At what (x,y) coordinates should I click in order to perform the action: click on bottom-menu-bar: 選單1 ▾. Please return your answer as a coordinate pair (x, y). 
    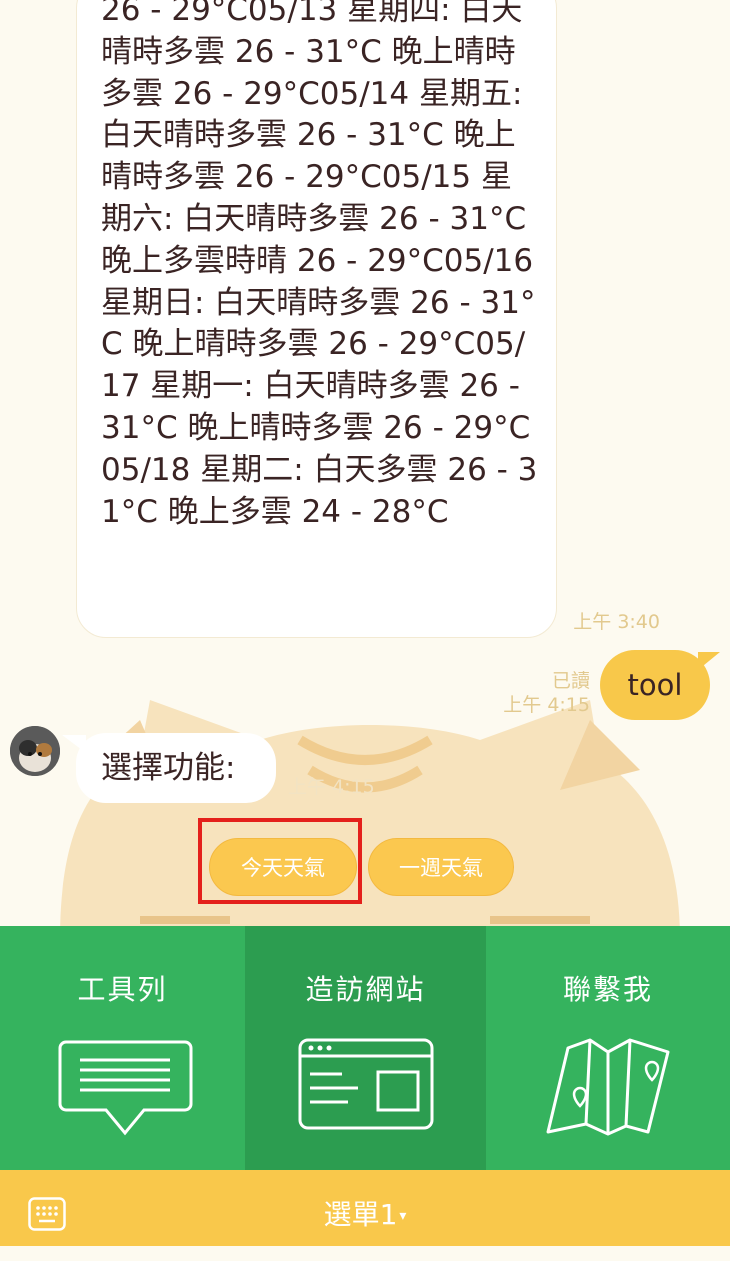
    Looking at the image, I should click on (365, 1208).